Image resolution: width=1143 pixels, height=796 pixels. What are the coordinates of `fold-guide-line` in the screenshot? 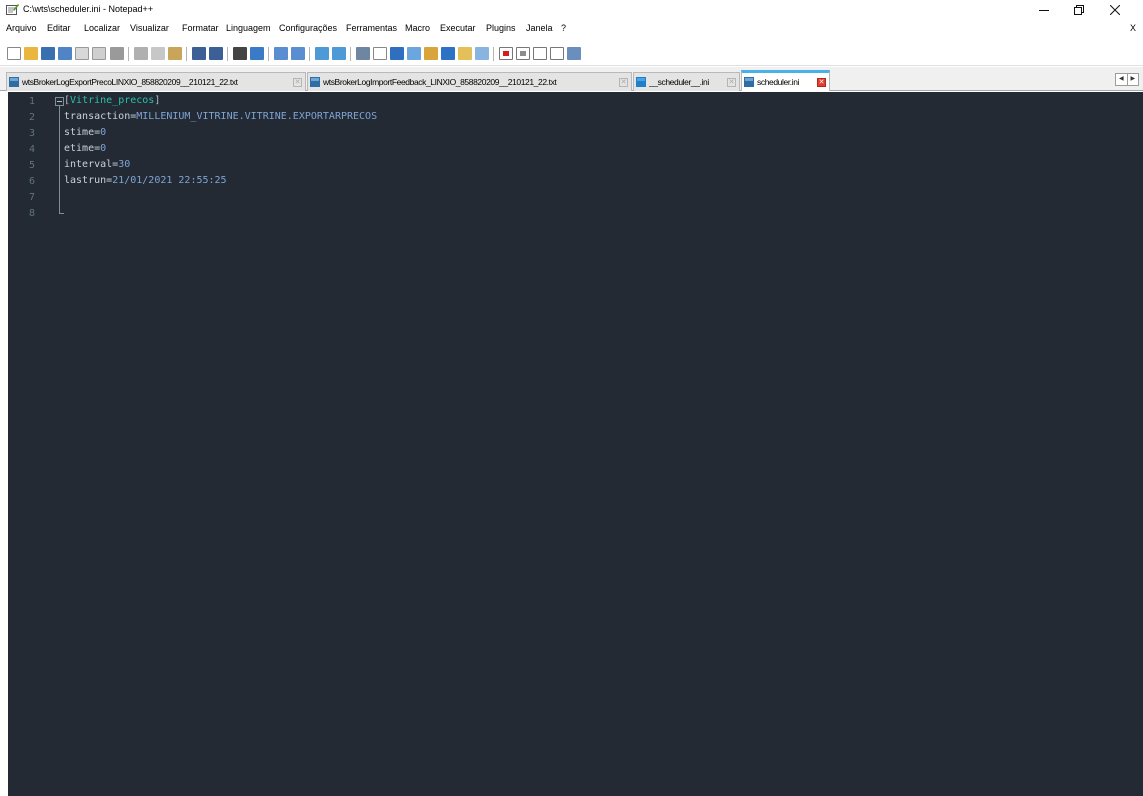 It's located at (59, 159).